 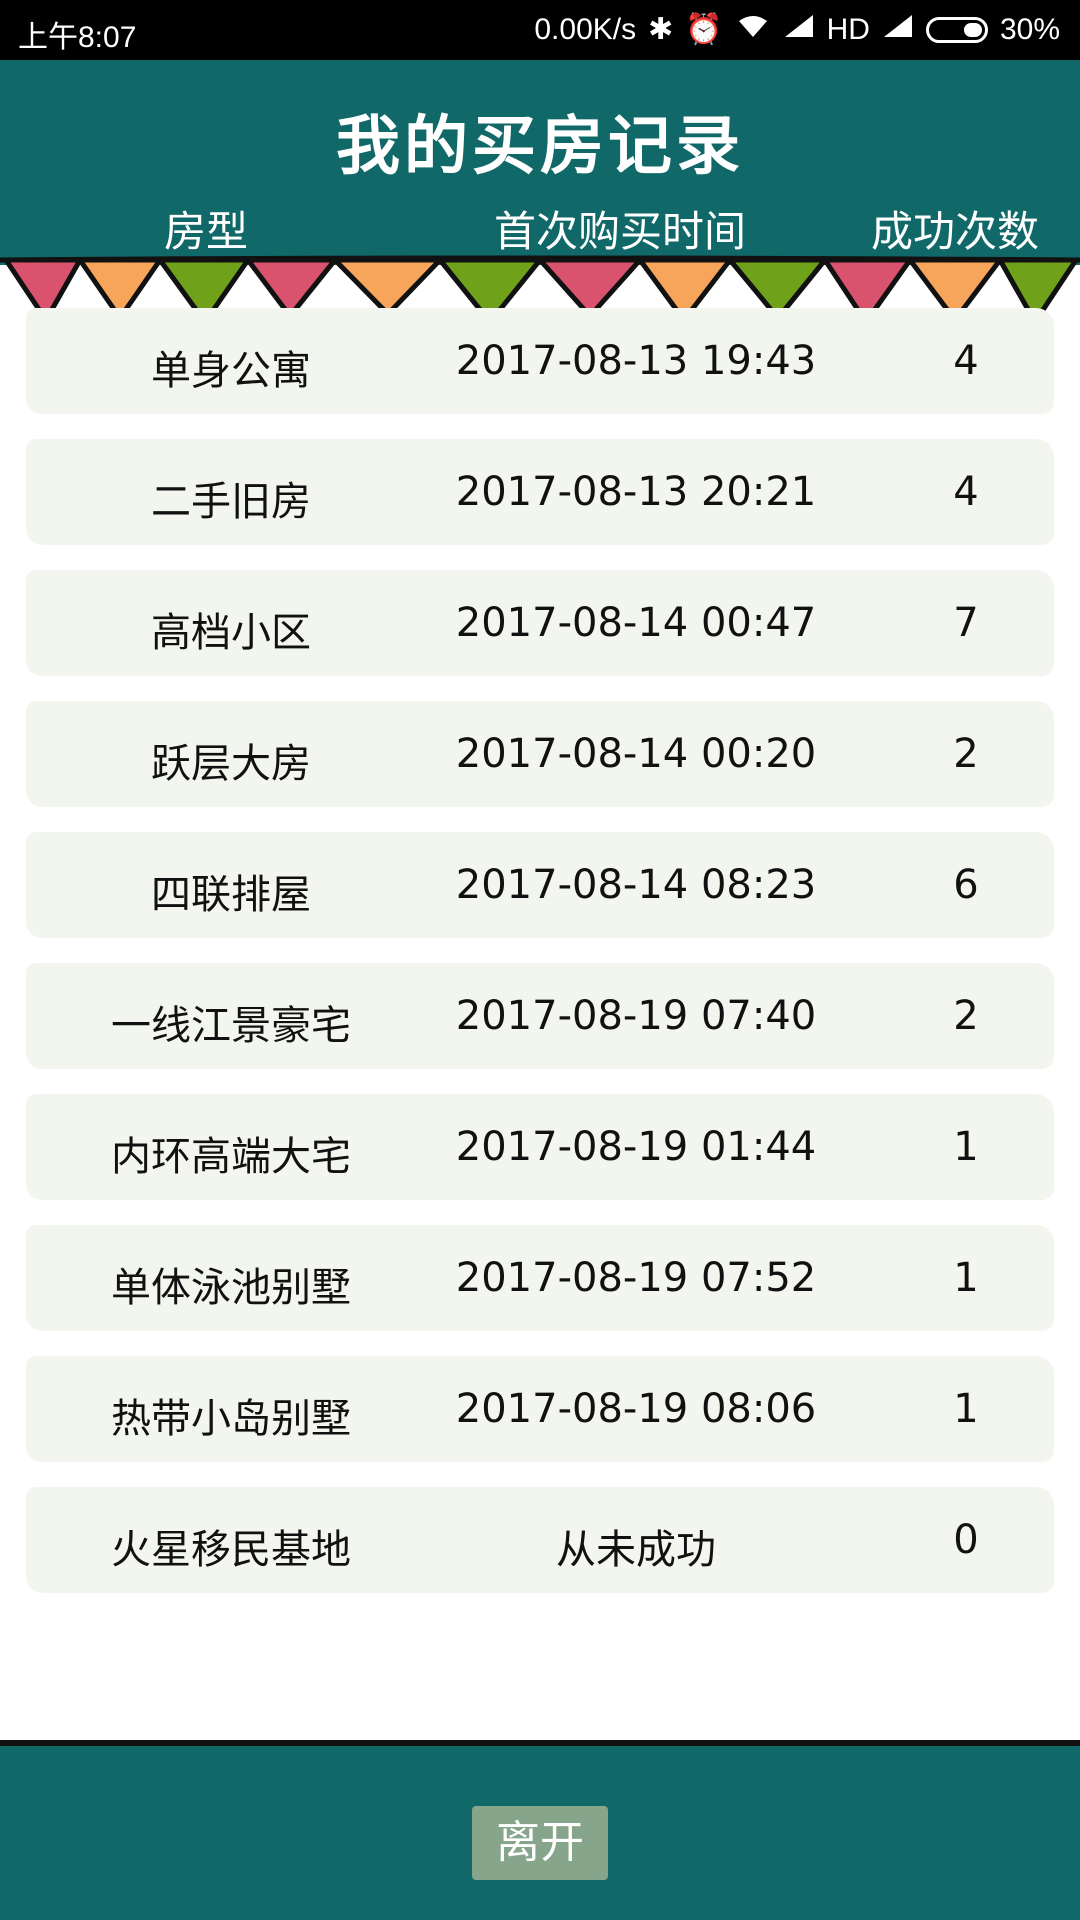 I want to click on footer: 离开, so click(x=540, y=1833).